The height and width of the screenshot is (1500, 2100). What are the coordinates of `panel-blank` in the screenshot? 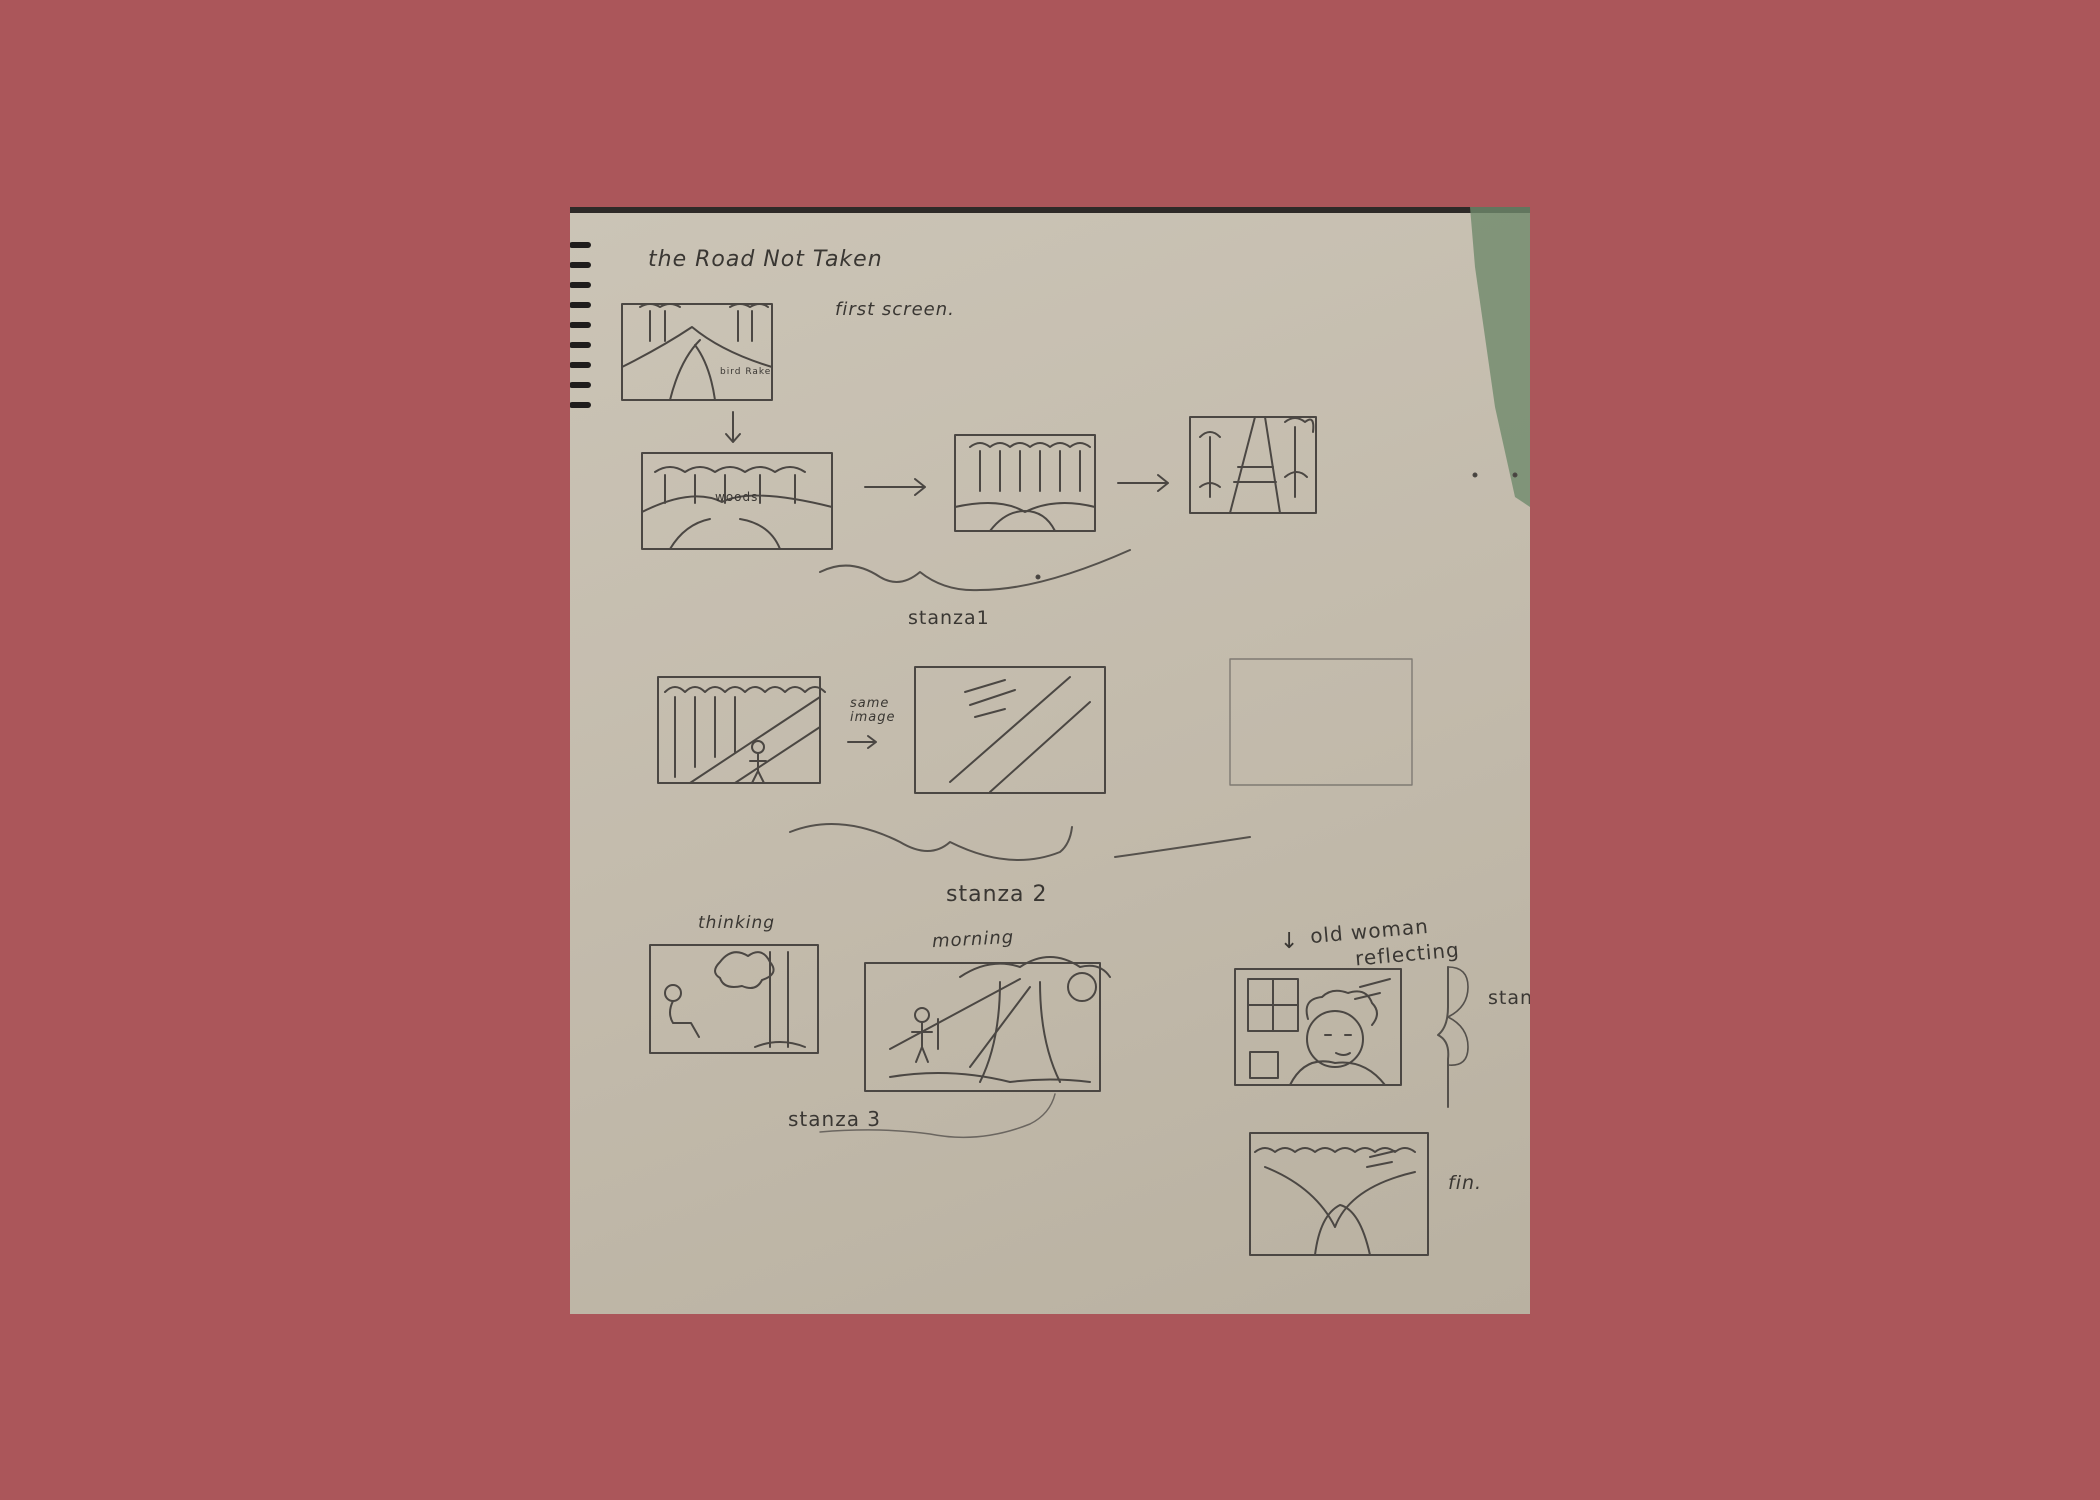 It's located at (1321, 722).